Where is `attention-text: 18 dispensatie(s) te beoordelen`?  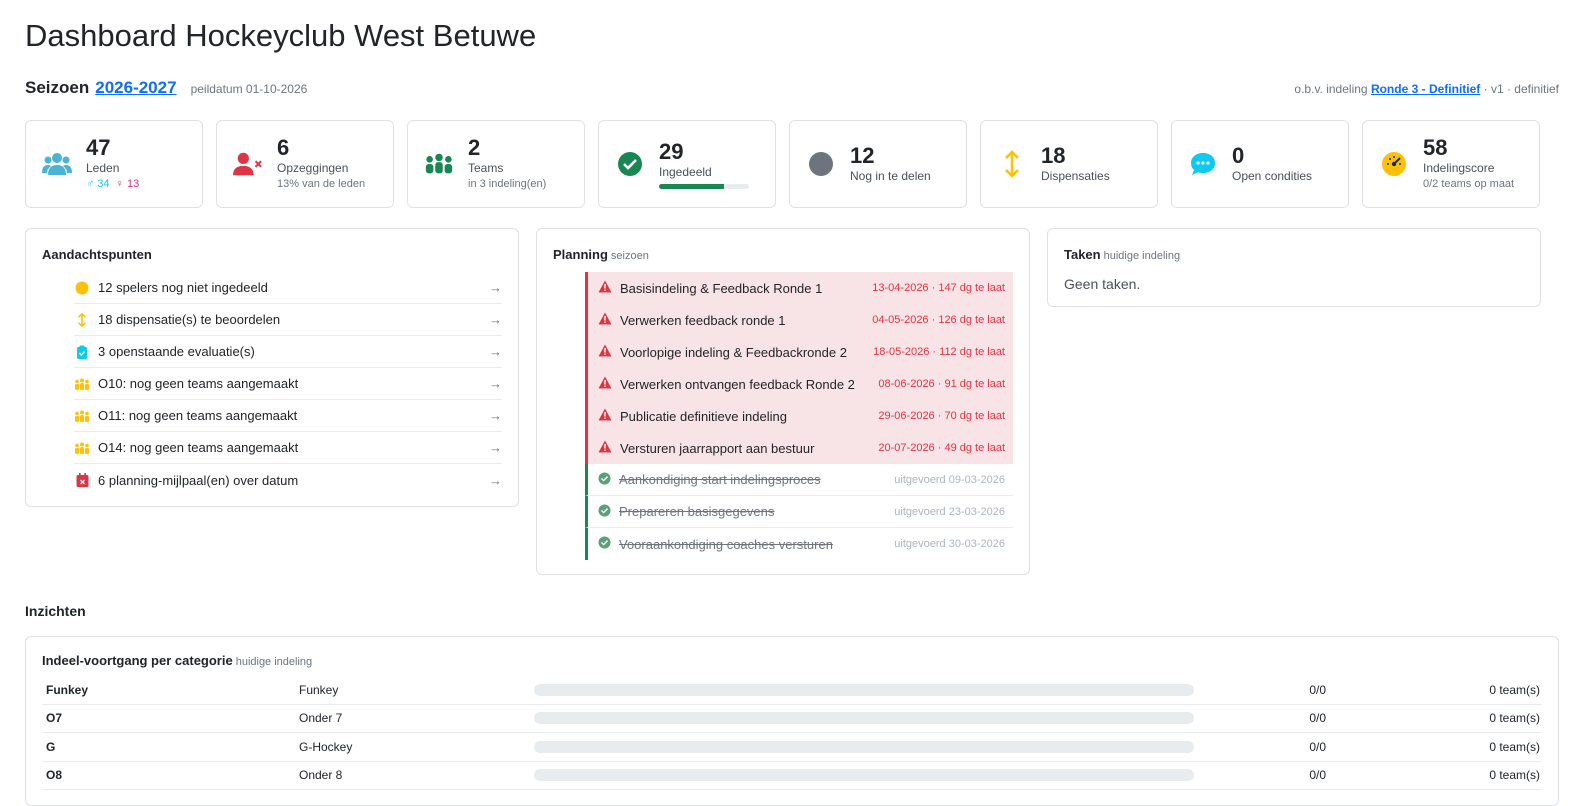 attention-text: 18 dispensatie(s) te beoordelen is located at coordinates (189, 319).